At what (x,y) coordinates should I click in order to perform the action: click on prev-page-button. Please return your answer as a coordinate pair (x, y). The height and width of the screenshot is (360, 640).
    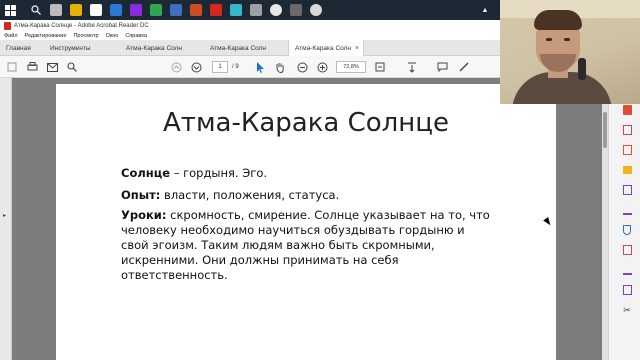
    Looking at the image, I should click on (176, 67).